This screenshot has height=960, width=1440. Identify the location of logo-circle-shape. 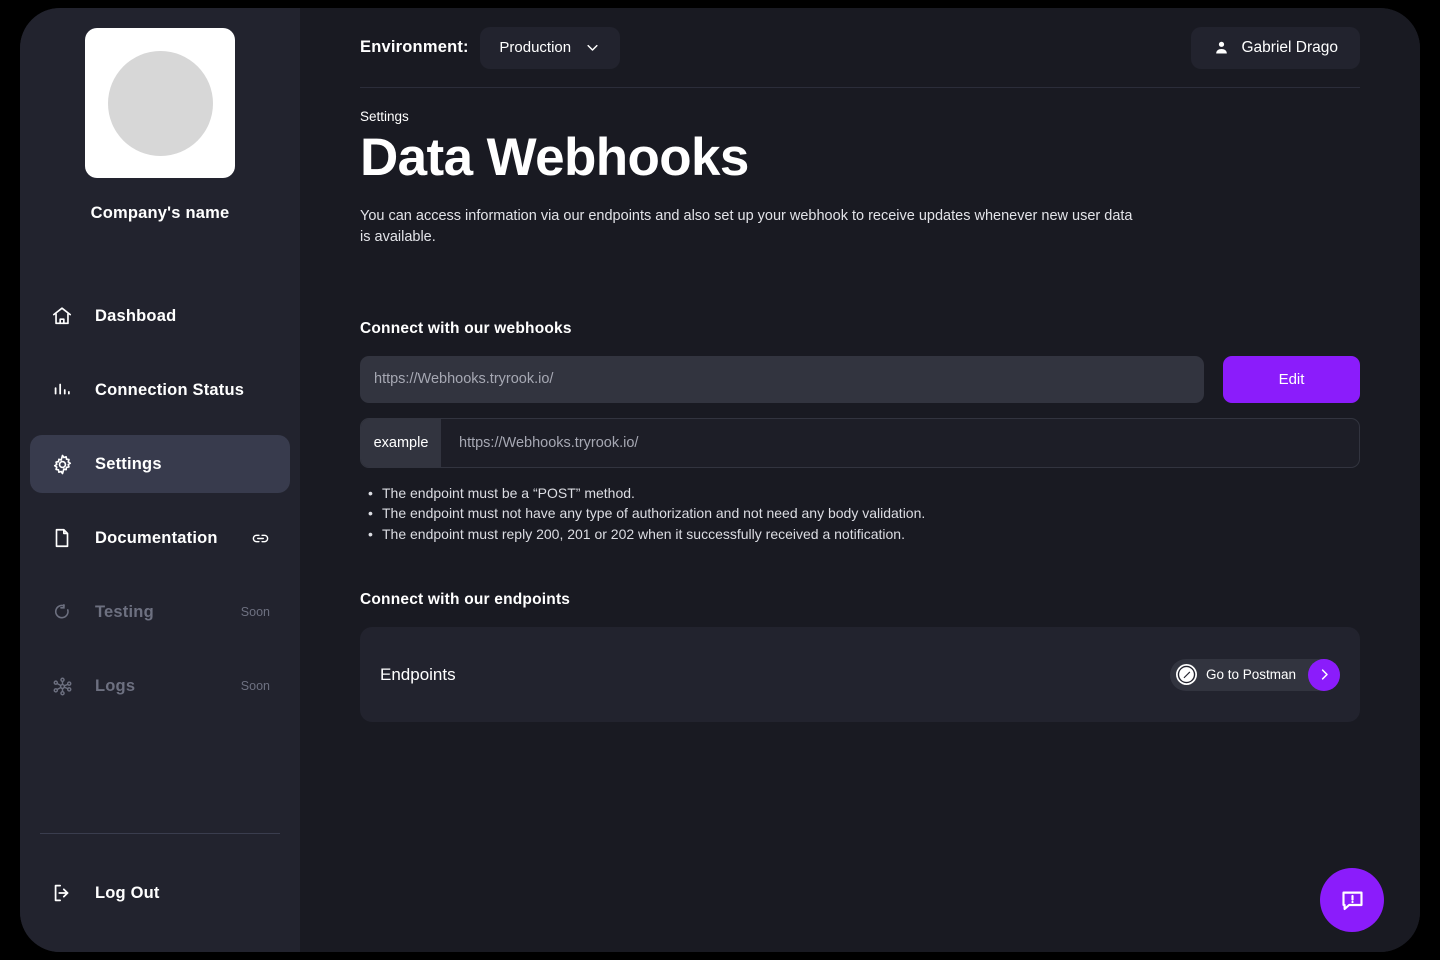
(160, 103).